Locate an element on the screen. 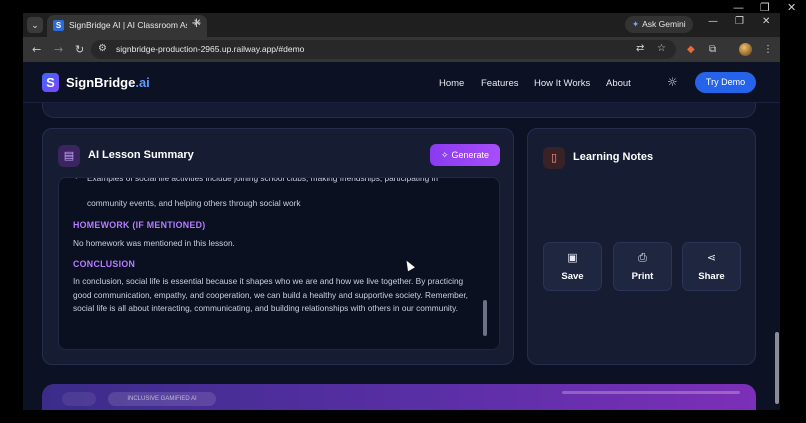 This screenshot has height=423, width=806. extension-fox-icon: ◆ is located at coordinates (691, 49).